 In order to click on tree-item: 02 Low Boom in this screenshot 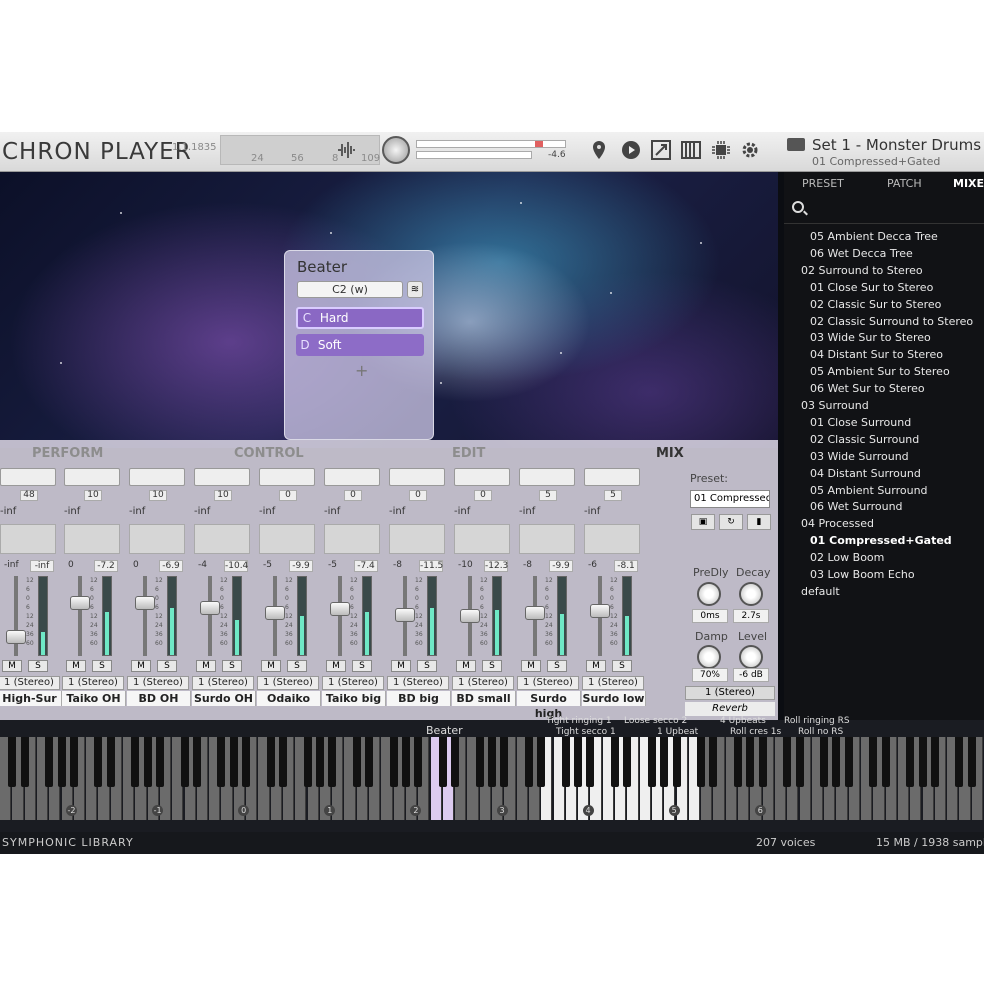, I will do `click(847, 557)`.